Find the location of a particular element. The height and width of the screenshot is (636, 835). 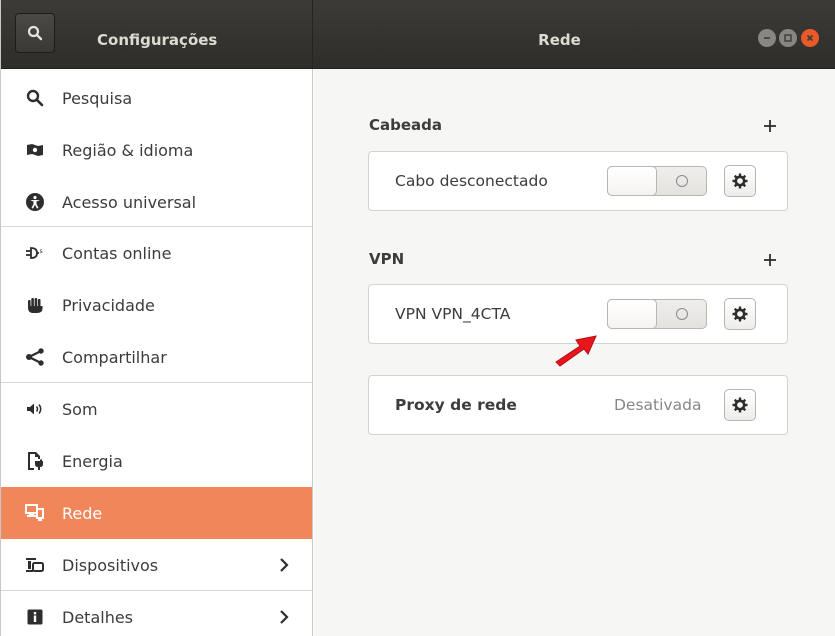

sidebar-item-label: Região & idioma is located at coordinates (128, 150).